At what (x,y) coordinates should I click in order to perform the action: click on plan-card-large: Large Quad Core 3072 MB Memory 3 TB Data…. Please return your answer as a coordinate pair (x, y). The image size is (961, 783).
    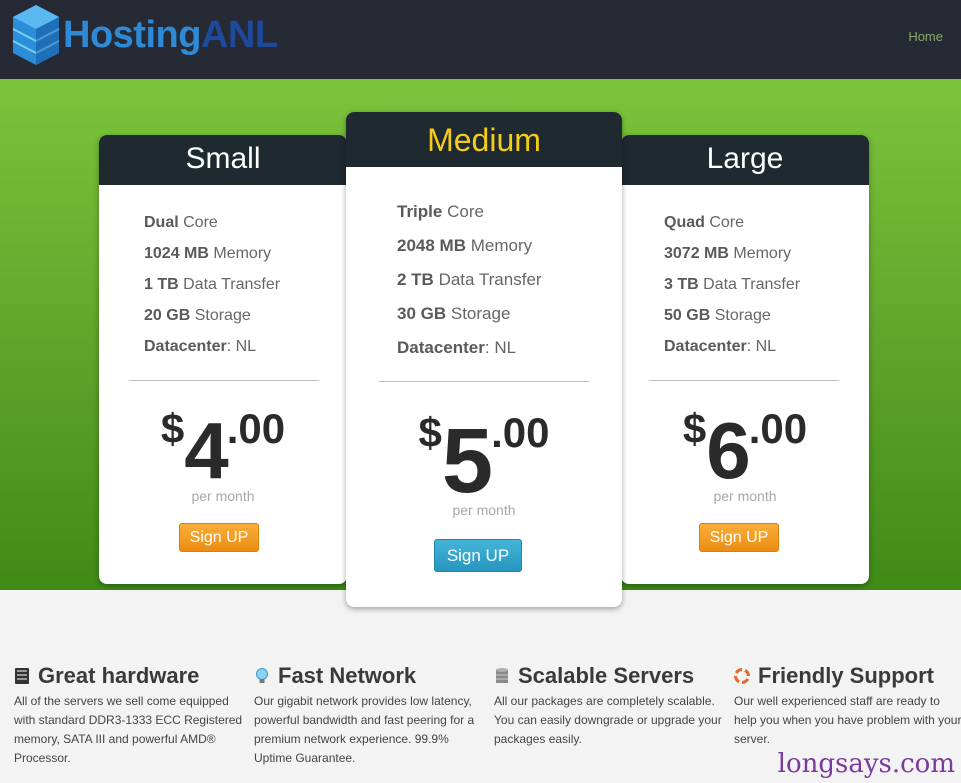
    Looking at the image, I should click on (745, 359).